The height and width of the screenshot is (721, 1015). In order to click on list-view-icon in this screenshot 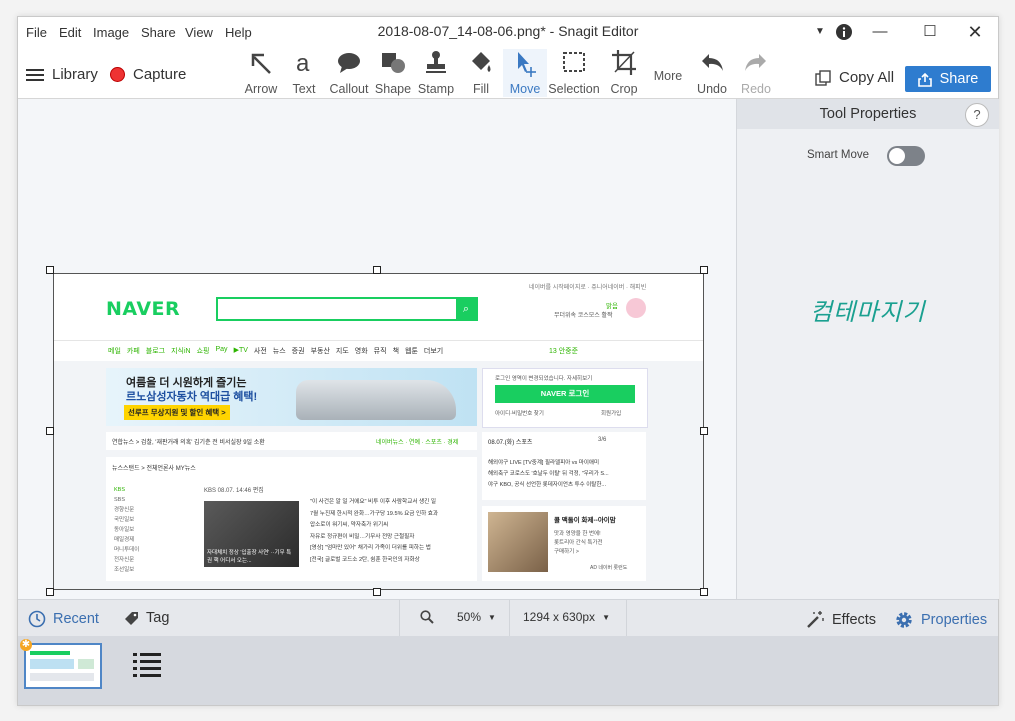, I will do `click(147, 667)`.